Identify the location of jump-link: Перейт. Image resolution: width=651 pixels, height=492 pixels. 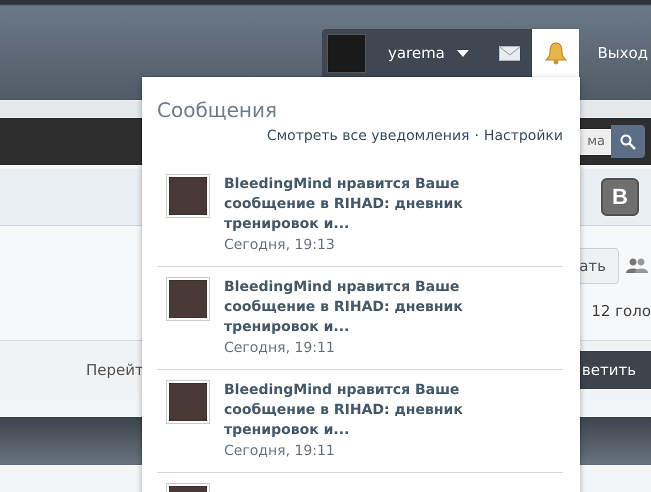
(115, 370).